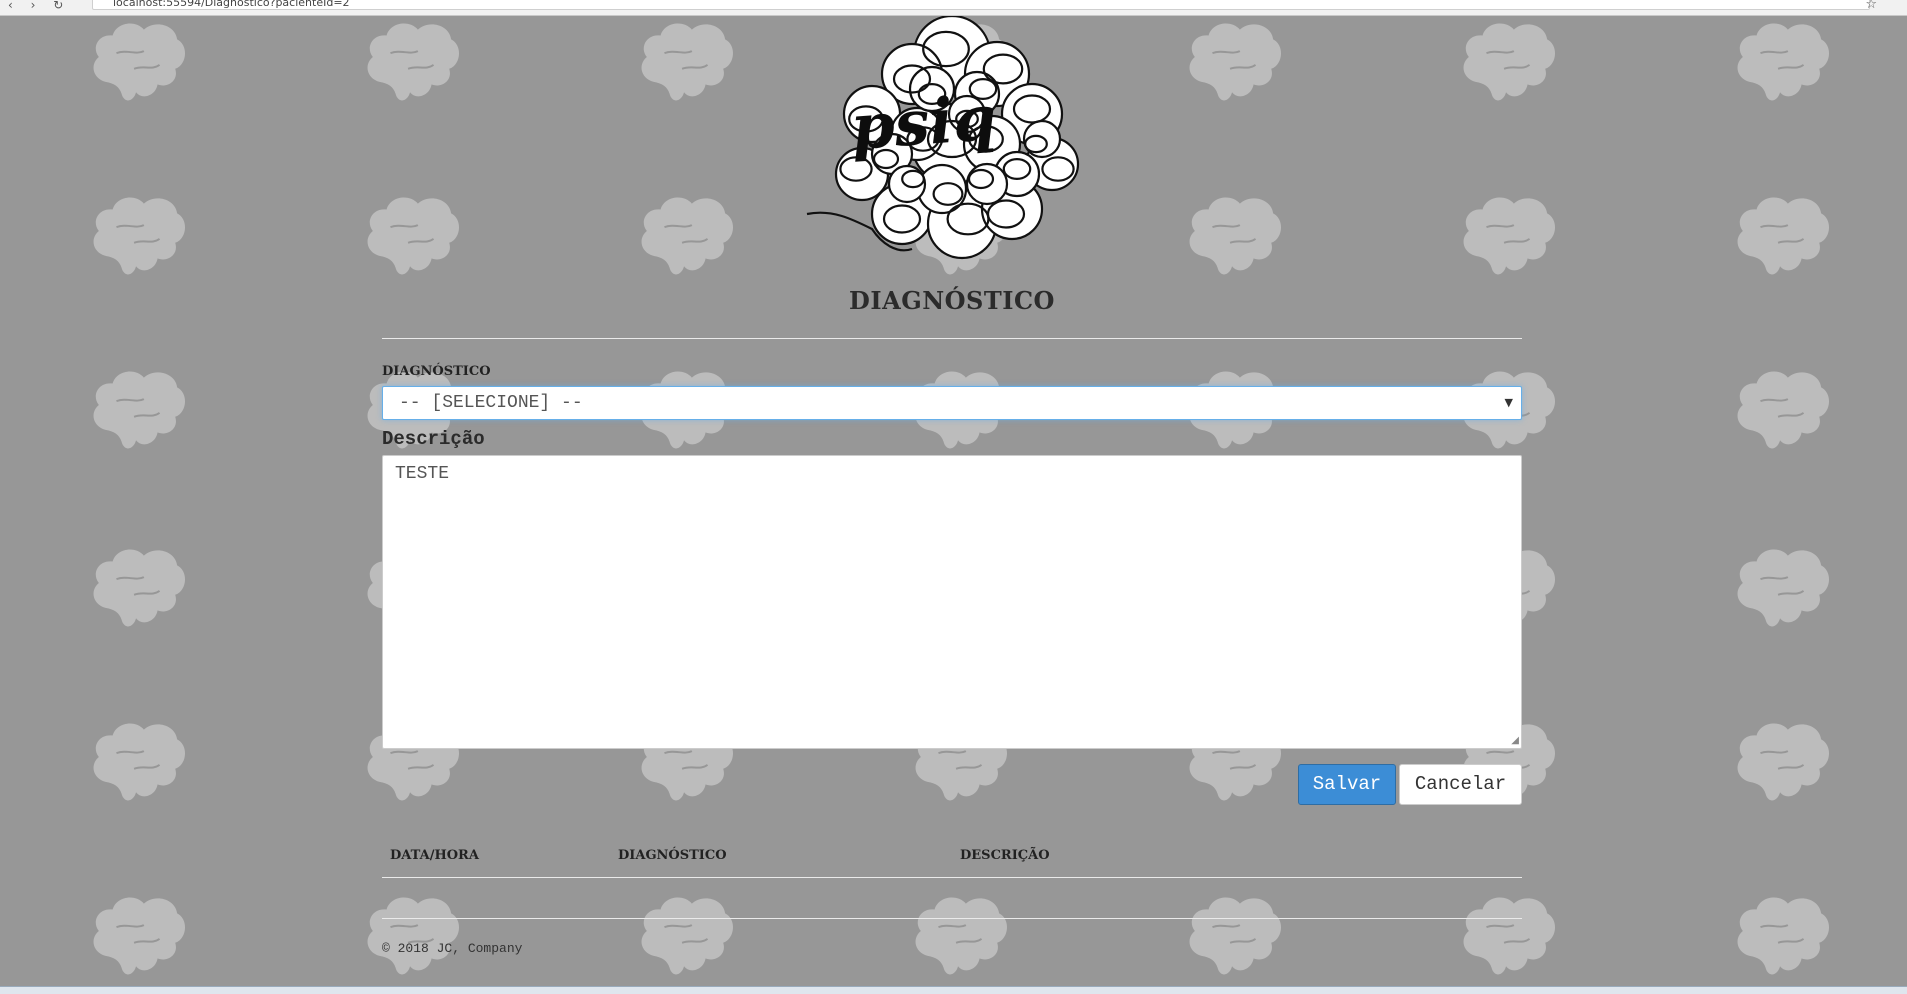 This screenshot has height=994, width=1907. I want to click on forward-icon: ›, so click(33, 6).